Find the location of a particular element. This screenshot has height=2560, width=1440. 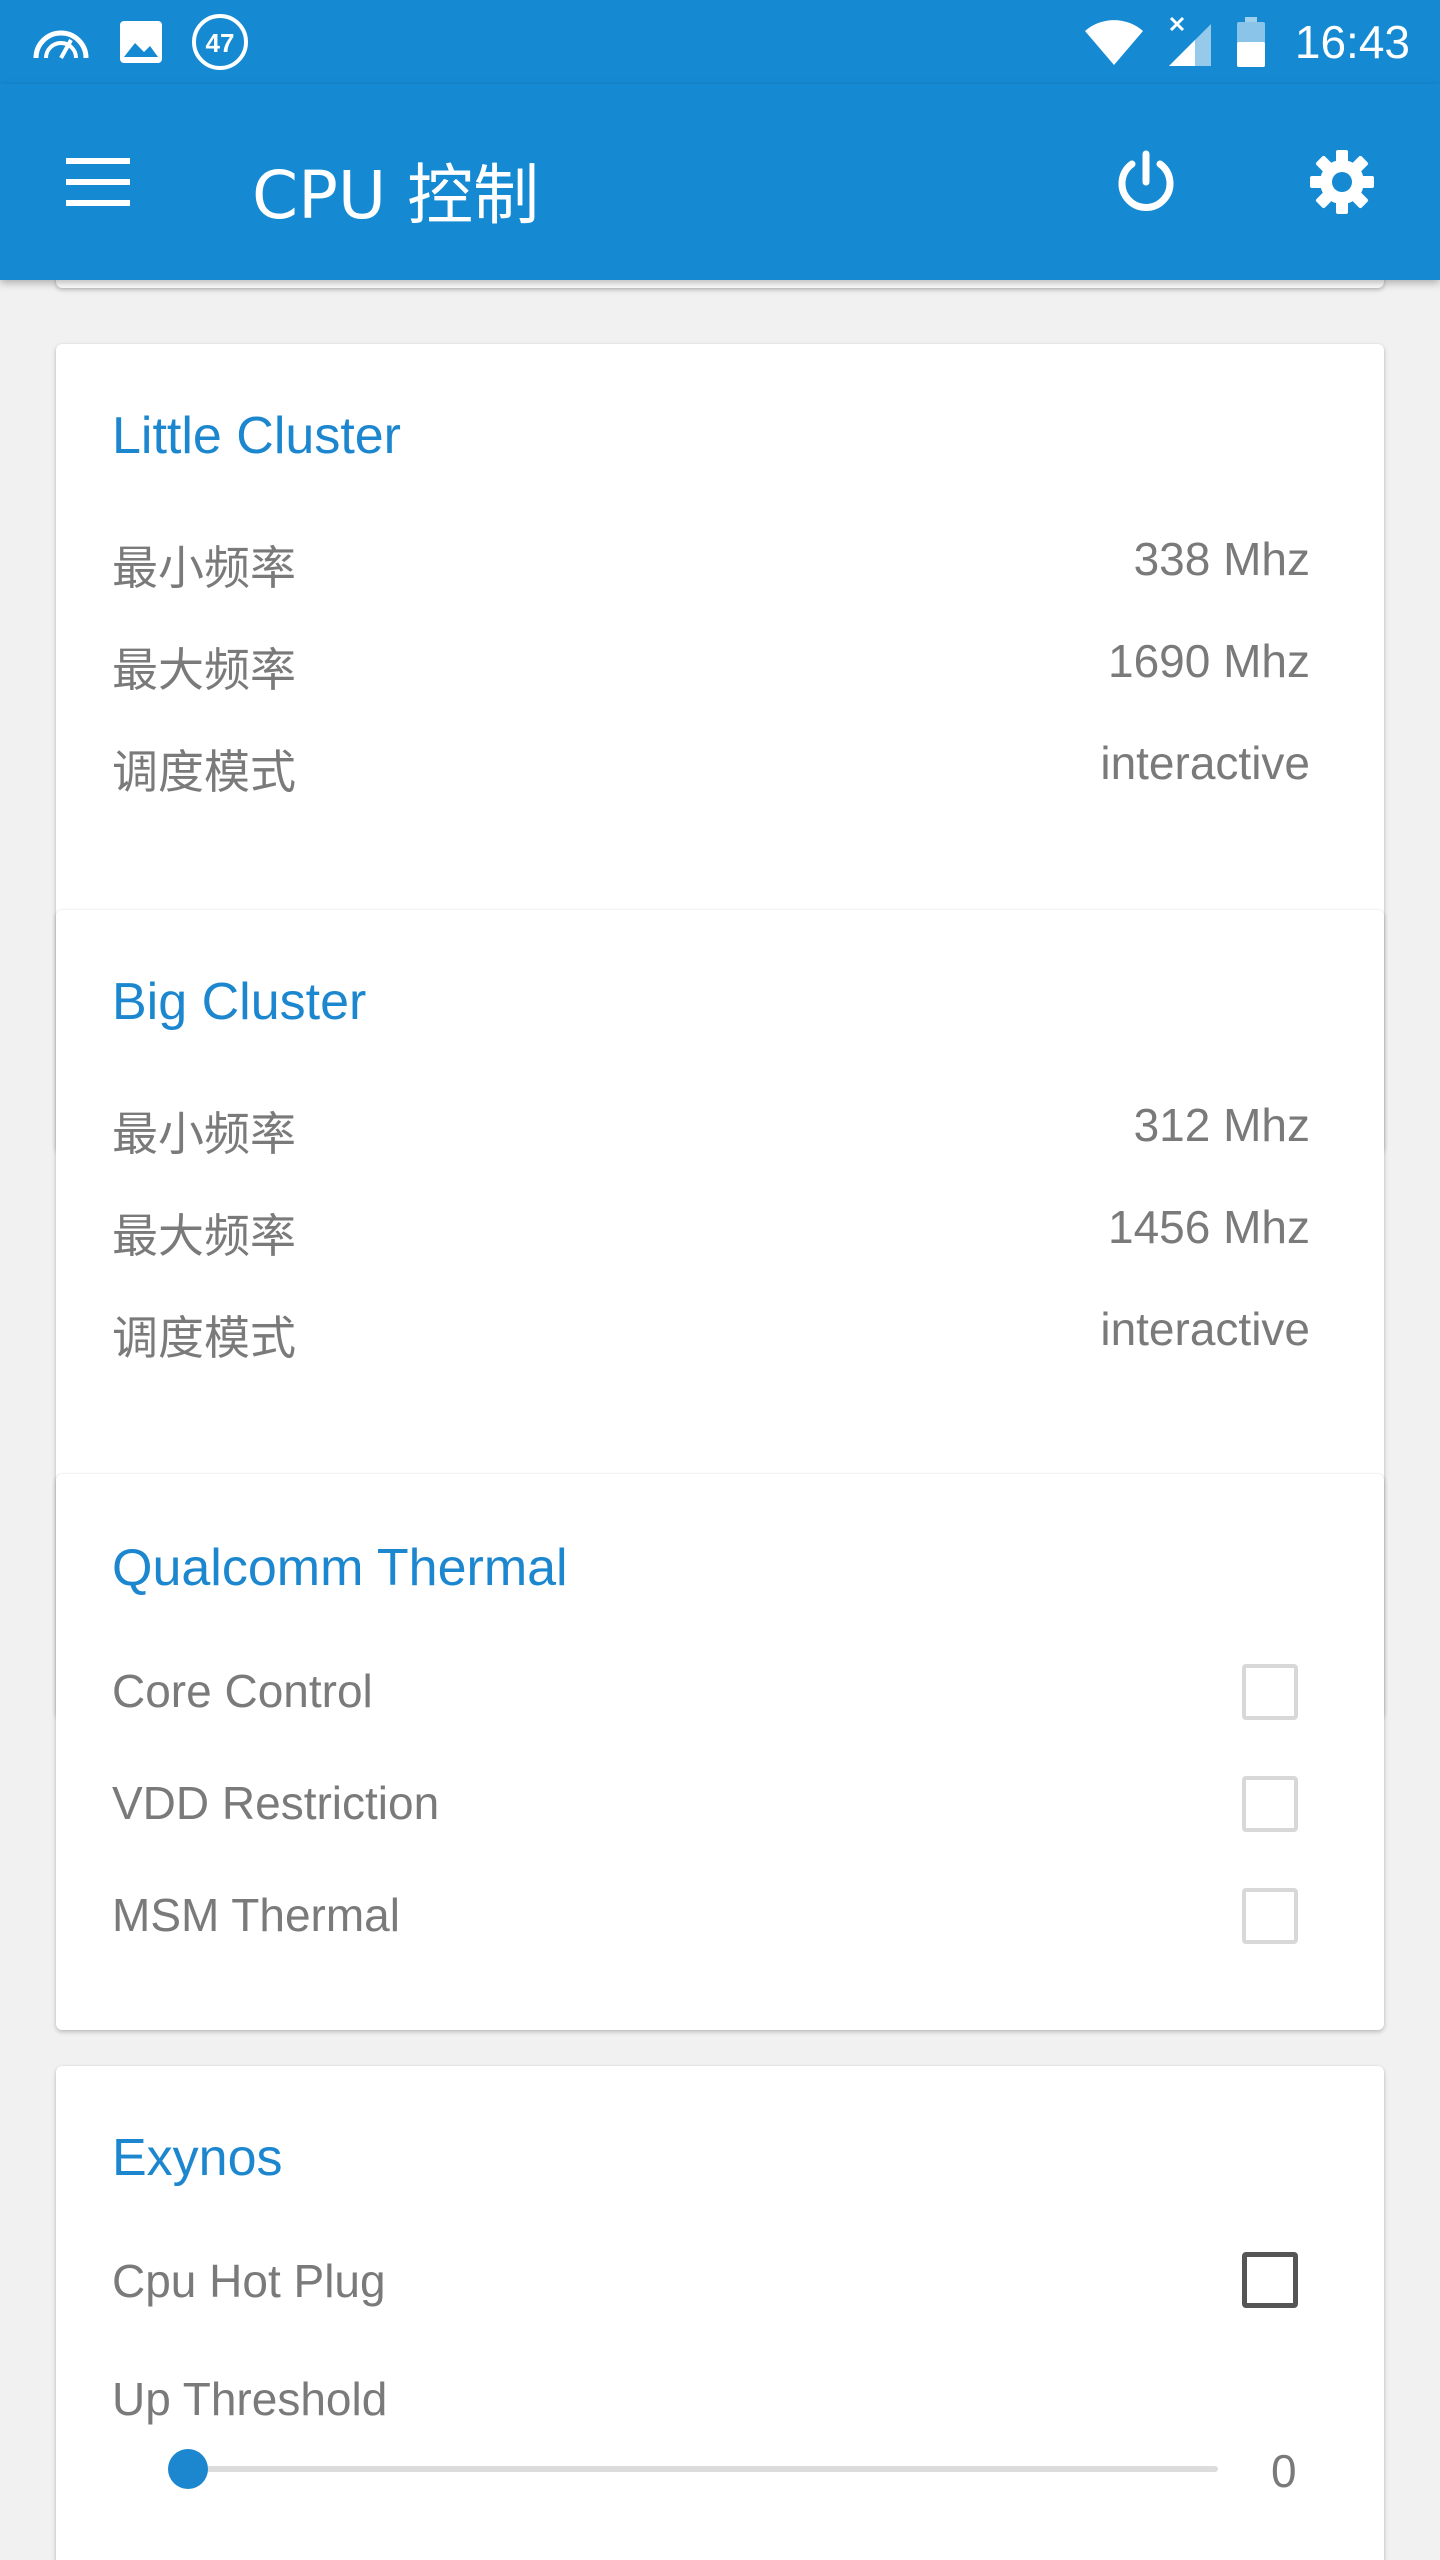

speedometer-icon is located at coordinates (61, 42).